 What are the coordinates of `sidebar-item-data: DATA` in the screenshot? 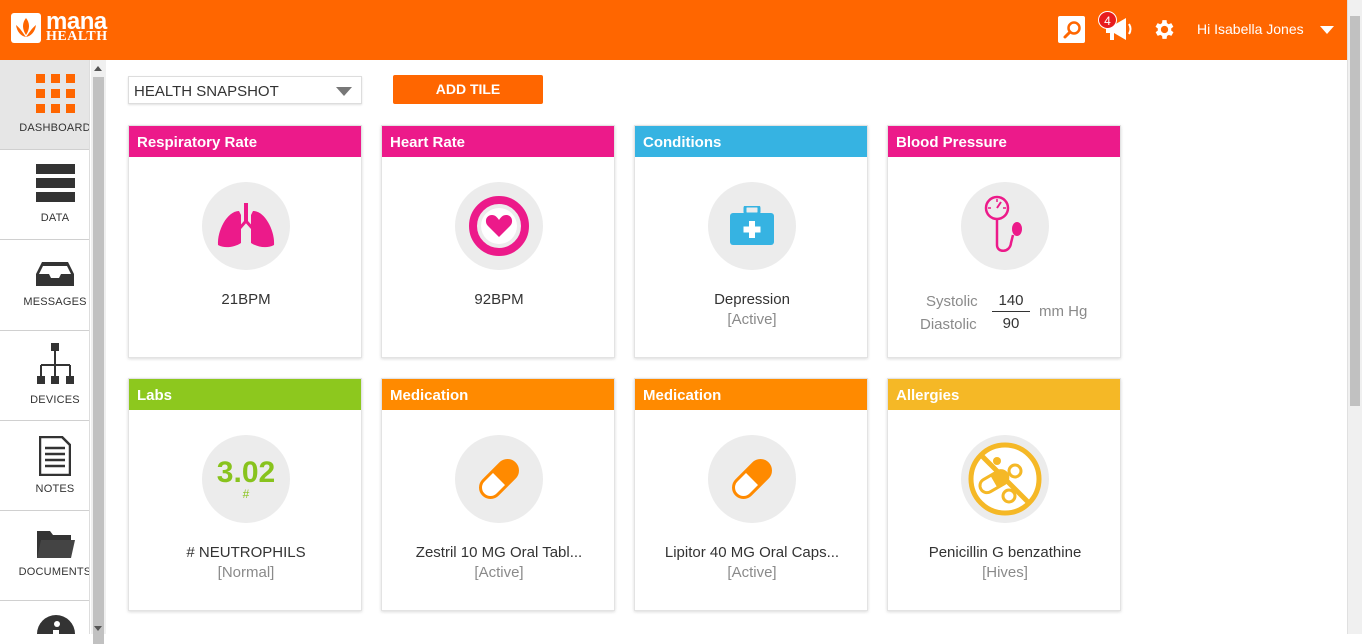 It's located at (44, 195).